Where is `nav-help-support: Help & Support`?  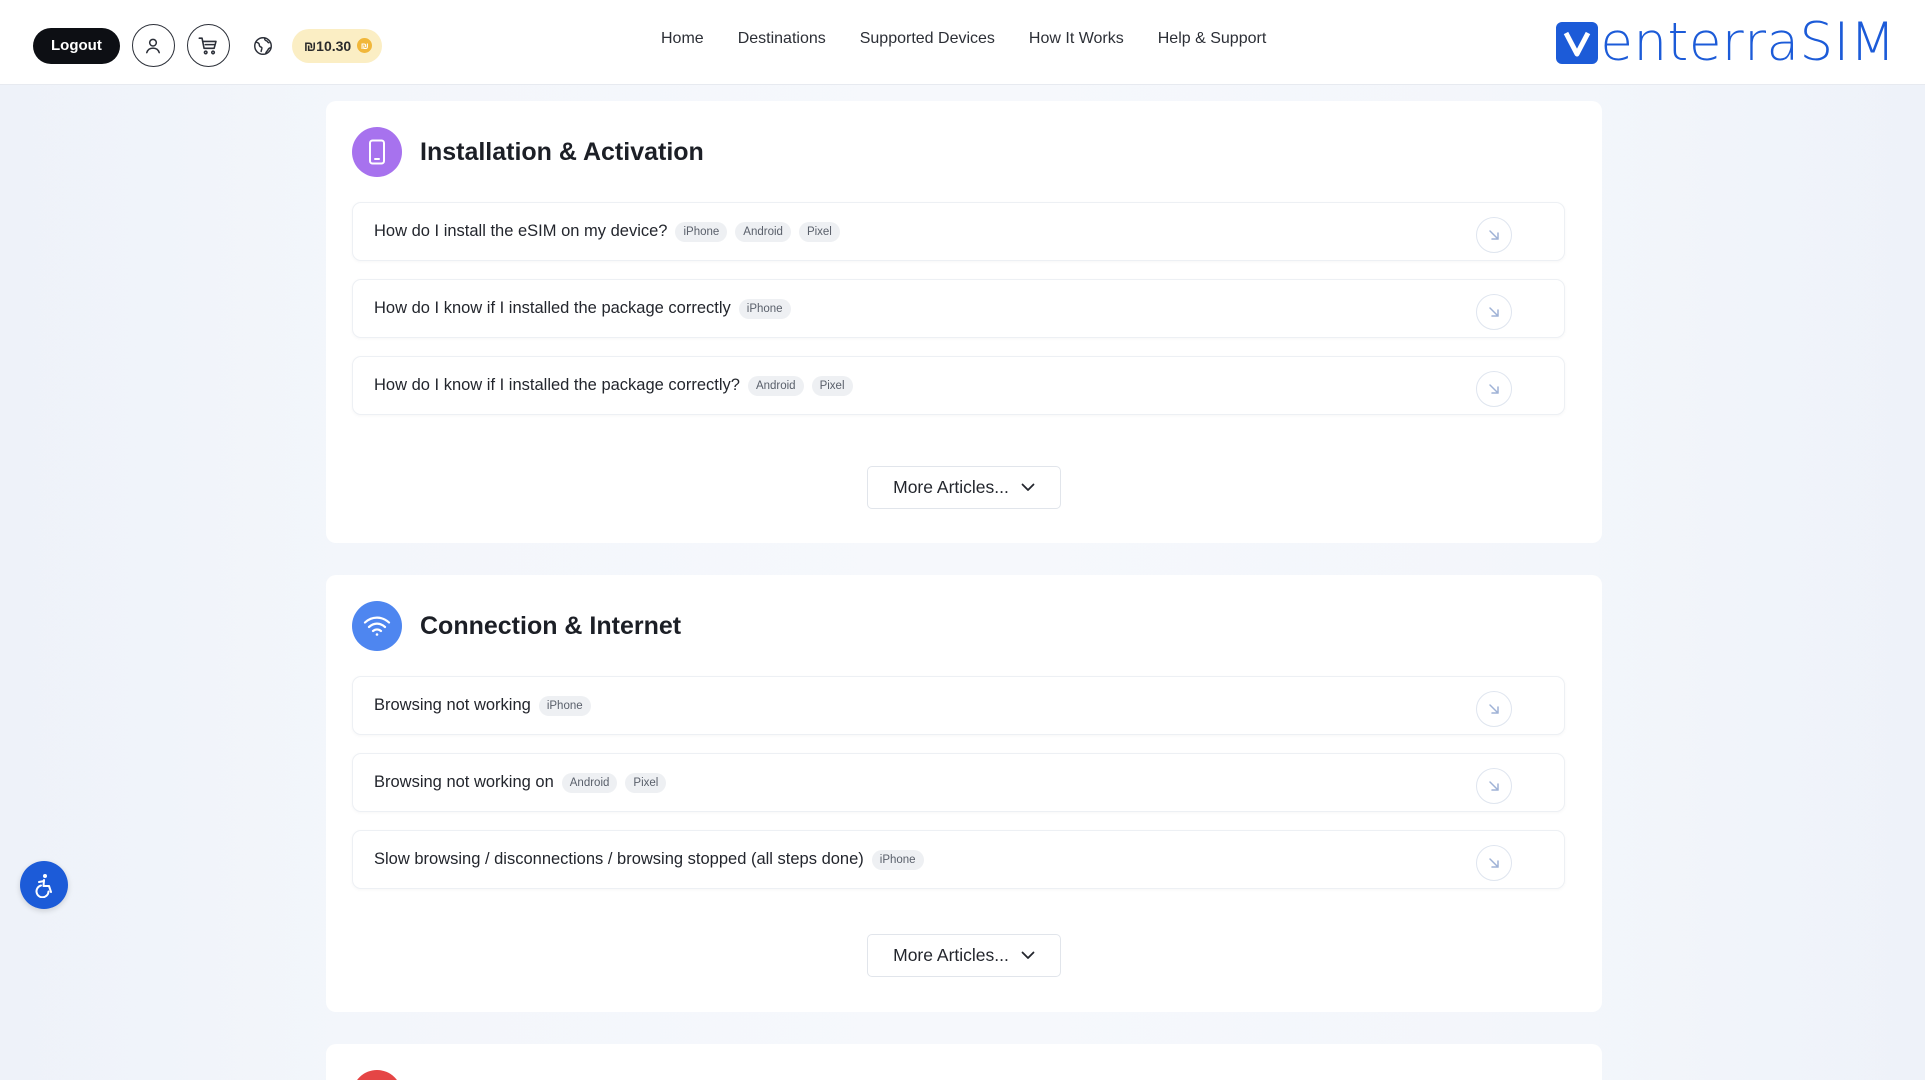 nav-help-support: Help & Support is located at coordinates (1212, 39).